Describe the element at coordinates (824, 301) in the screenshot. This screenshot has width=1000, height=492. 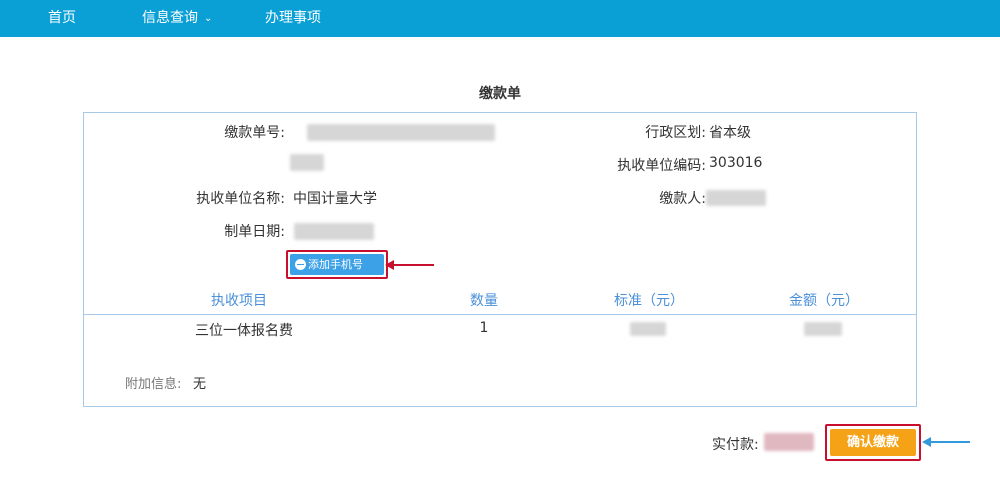
I see `col-header-amount: 金额（元）` at that location.